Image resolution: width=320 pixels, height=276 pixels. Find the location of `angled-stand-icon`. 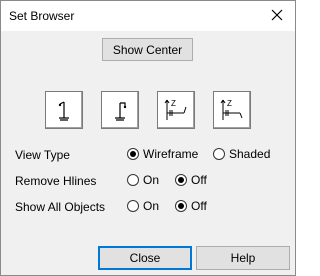

angled-stand-icon is located at coordinates (121, 111).